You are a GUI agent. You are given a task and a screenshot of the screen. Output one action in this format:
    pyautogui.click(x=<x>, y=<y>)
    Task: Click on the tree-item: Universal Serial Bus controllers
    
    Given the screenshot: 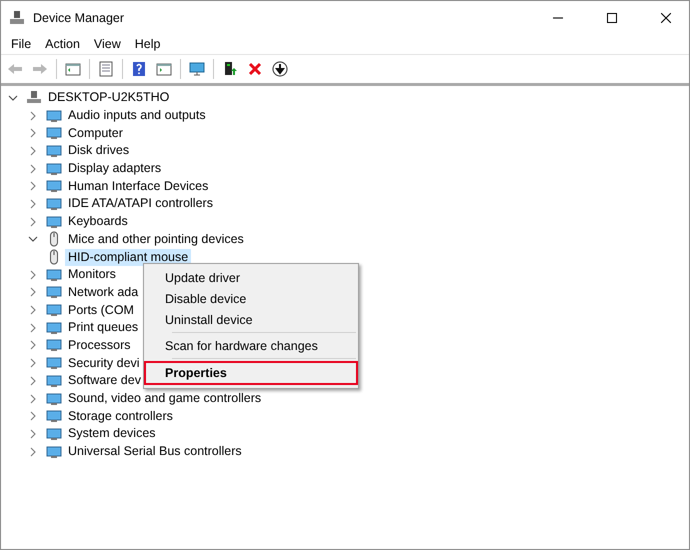 What is the action you would take?
    pyautogui.click(x=155, y=451)
    